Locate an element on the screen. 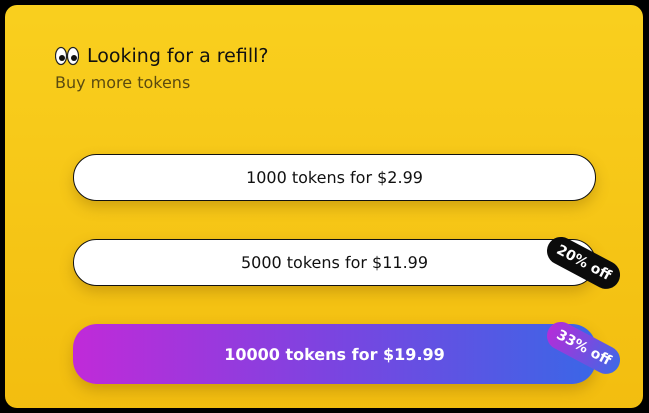 The image size is (649, 413). eyes-icon is located at coordinates (67, 56).